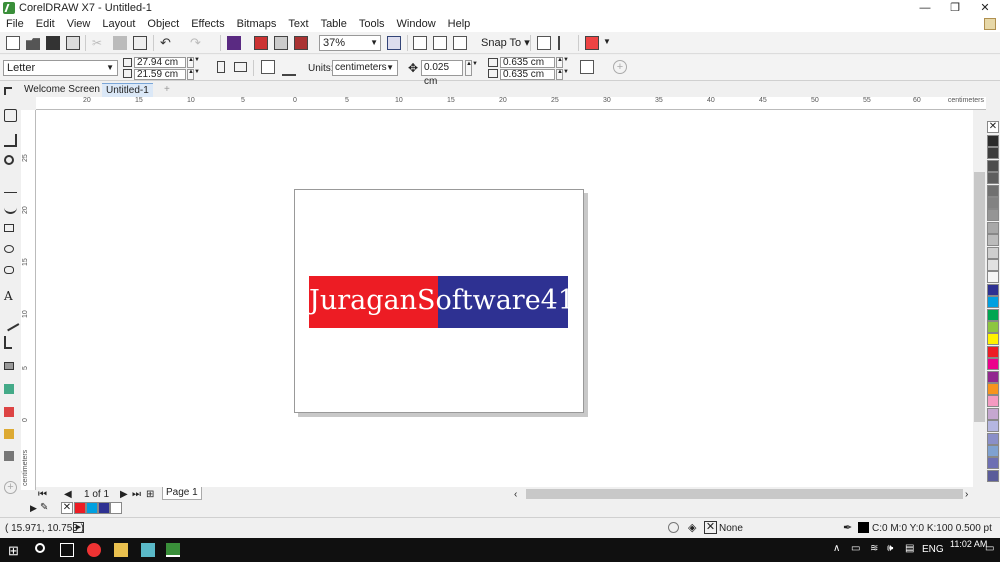 The height and width of the screenshot is (562, 1000). Describe the element at coordinates (33, 508) in the screenshot. I see `palette-expand-icon: ▶` at that location.